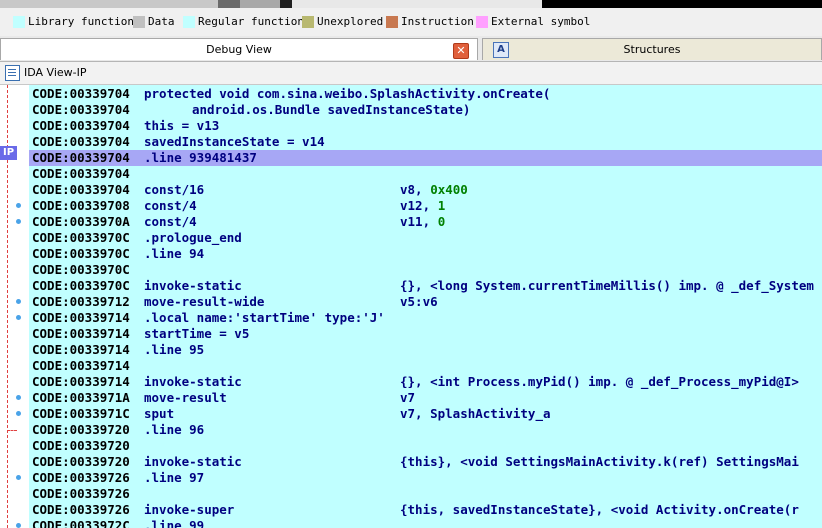 The image size is (822, 528). I want to click on navigation-band, so click(411, 4).